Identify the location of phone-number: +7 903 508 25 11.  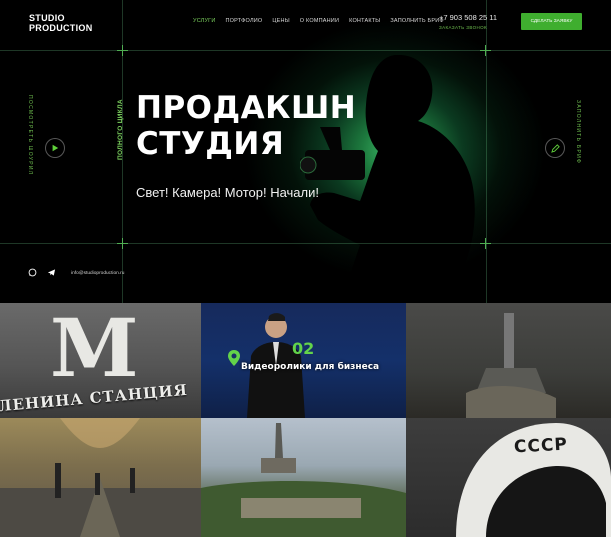
(468, 17).